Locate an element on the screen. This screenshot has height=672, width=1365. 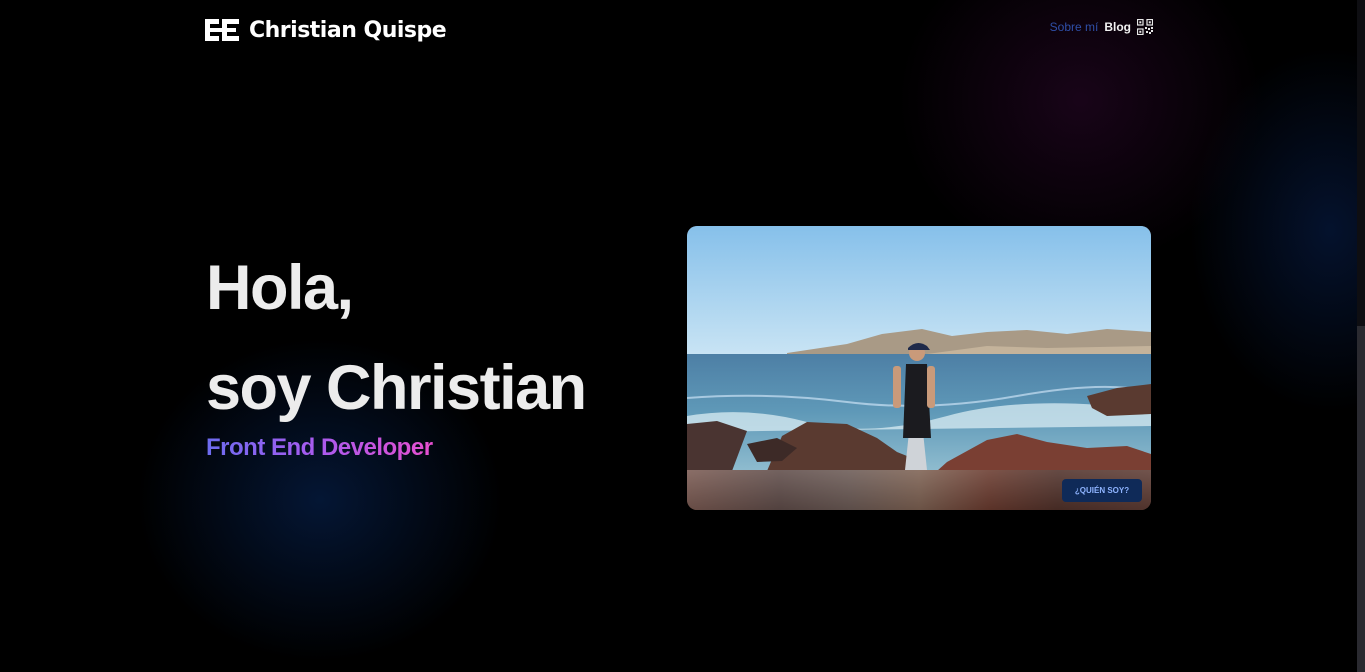
nav-link-blog: Blog is located at coordinates (1117, 27).